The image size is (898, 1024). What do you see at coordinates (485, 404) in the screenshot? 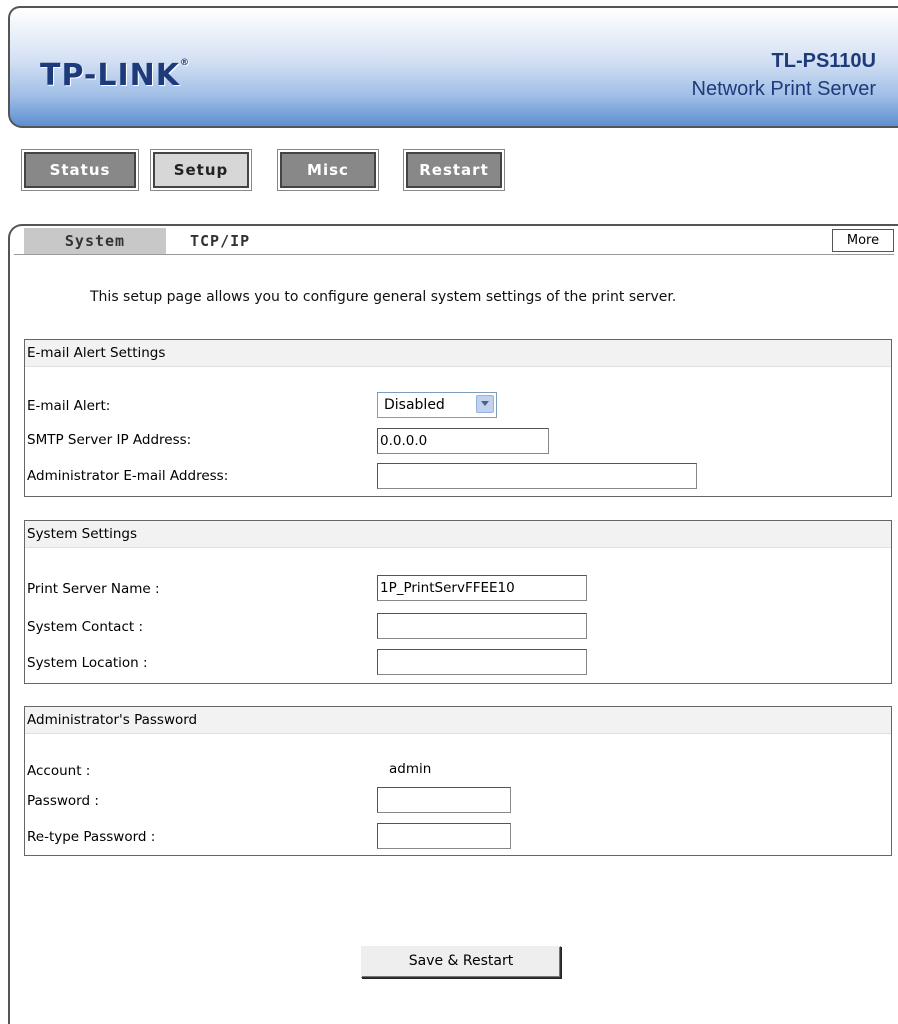
I see `chevron-down-icon` at bounding box center [485, 404].